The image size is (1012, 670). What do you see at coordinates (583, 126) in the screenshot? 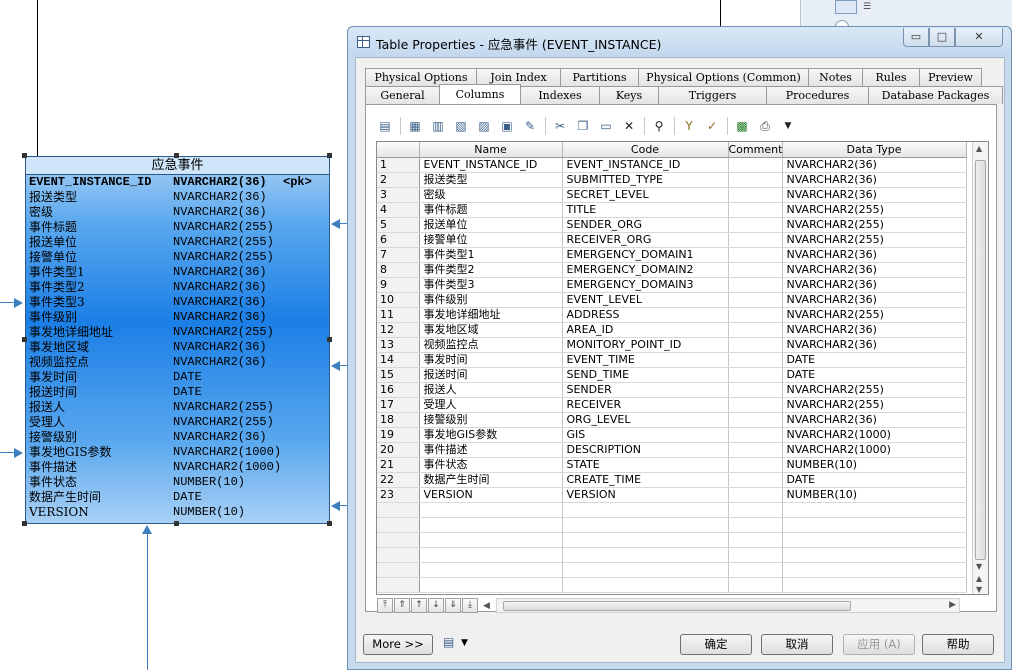
I see `copy-icon: ❐` at bounding box center [583, 126].